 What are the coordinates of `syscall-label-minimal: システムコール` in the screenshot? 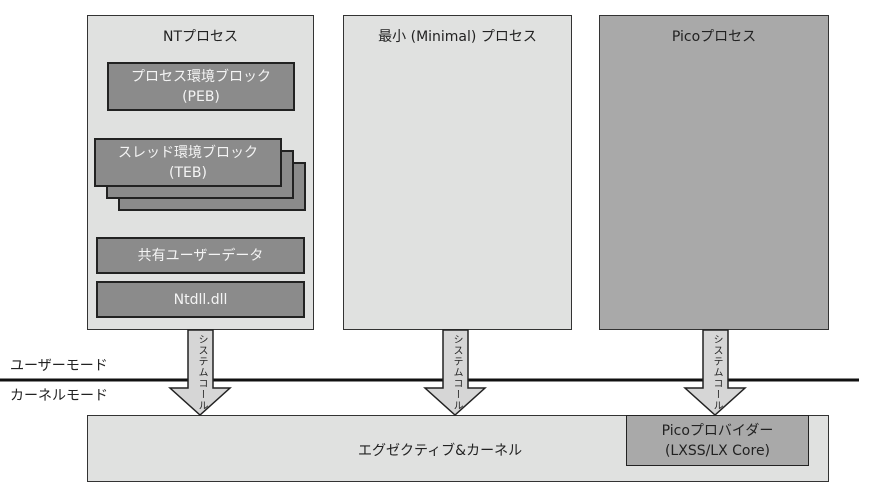 It's located at (456, 372).